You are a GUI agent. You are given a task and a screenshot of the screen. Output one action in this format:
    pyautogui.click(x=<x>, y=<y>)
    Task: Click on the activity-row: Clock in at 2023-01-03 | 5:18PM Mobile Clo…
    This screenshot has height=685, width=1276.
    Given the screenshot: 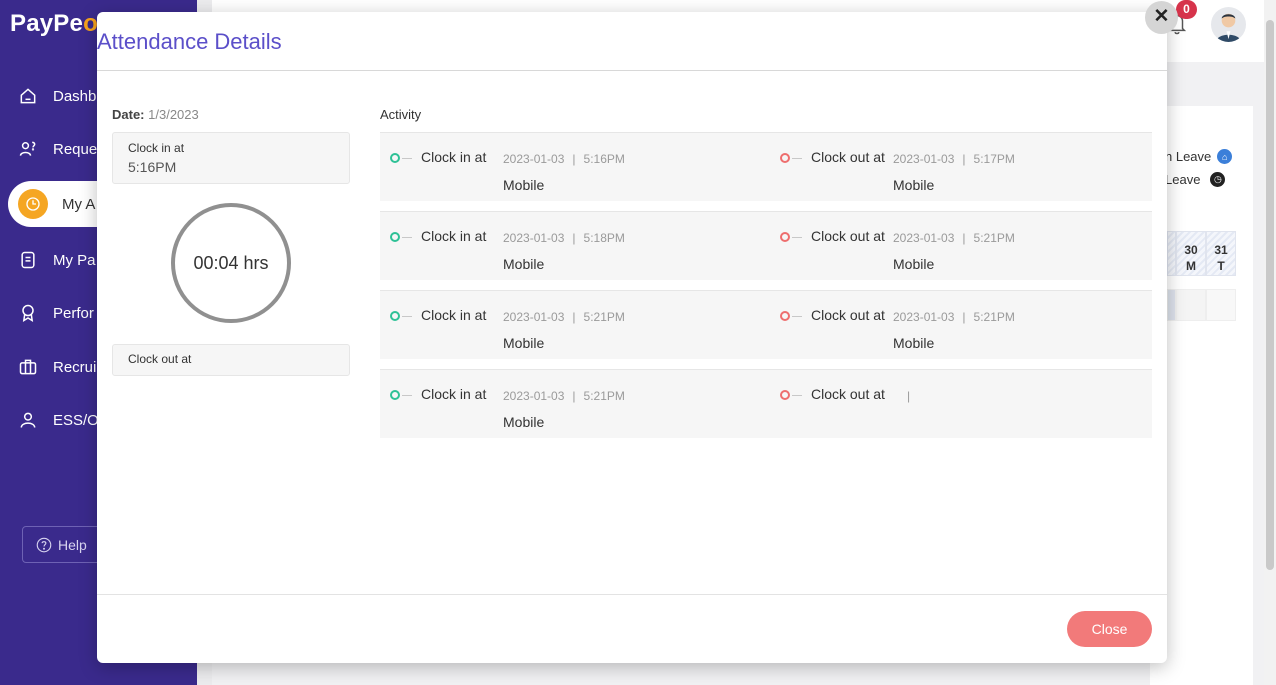 What is the action you would take?
    pyautogui.click(x=766, y=245)
    